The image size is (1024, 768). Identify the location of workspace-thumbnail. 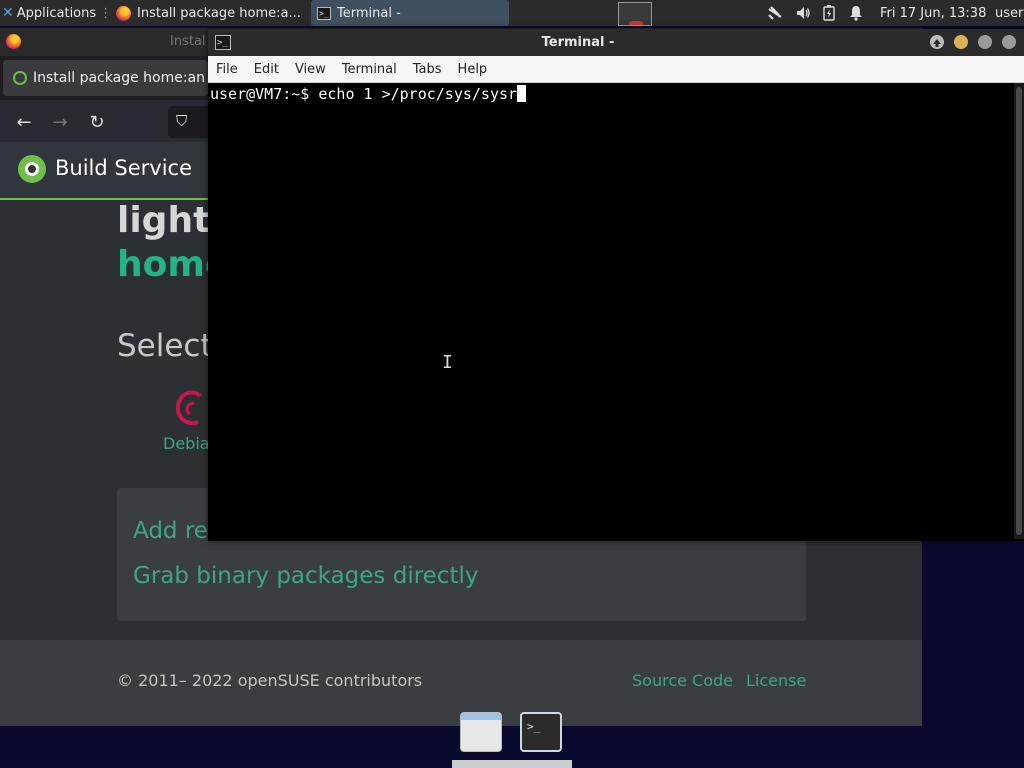
(635, 14).